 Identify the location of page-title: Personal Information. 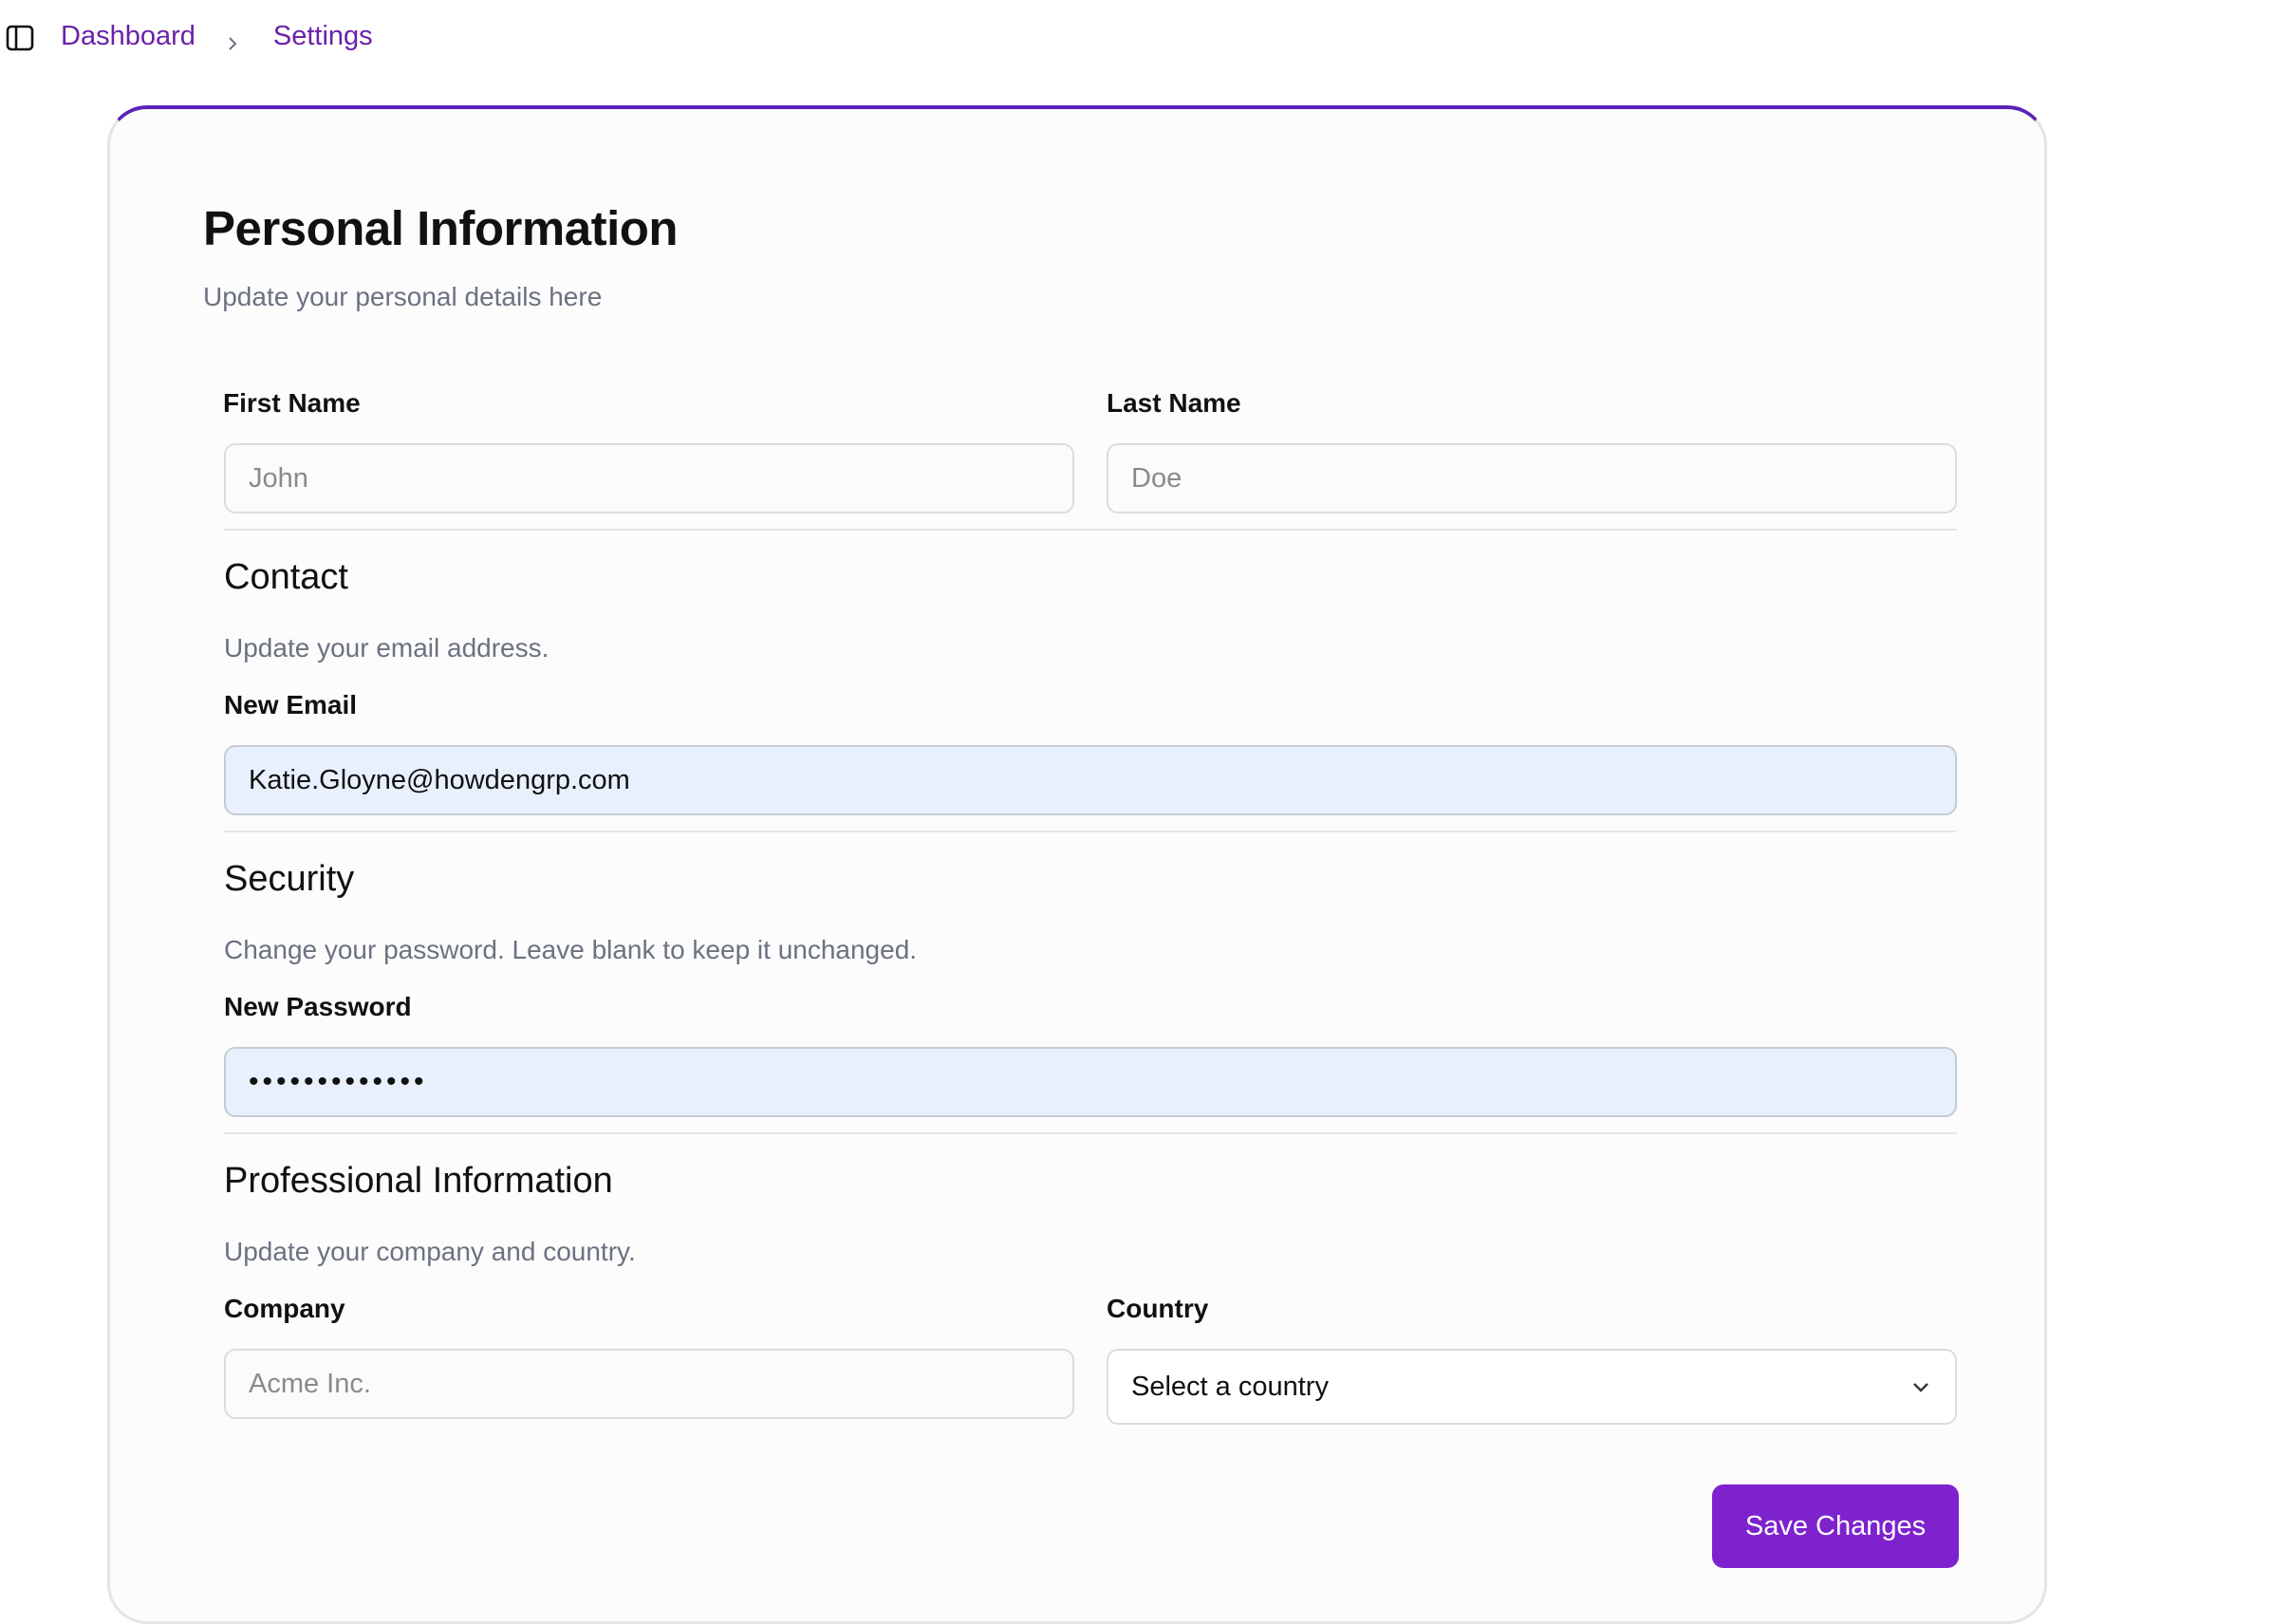
(441, 228).